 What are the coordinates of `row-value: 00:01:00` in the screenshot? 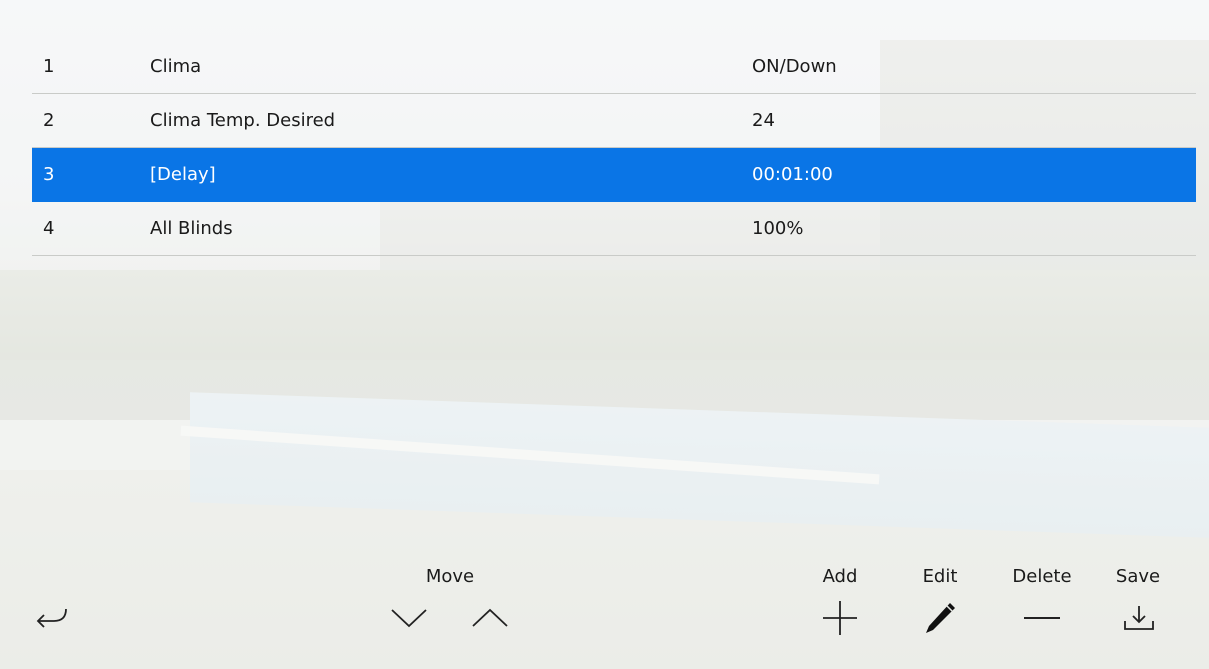 It's located at (792, 174).